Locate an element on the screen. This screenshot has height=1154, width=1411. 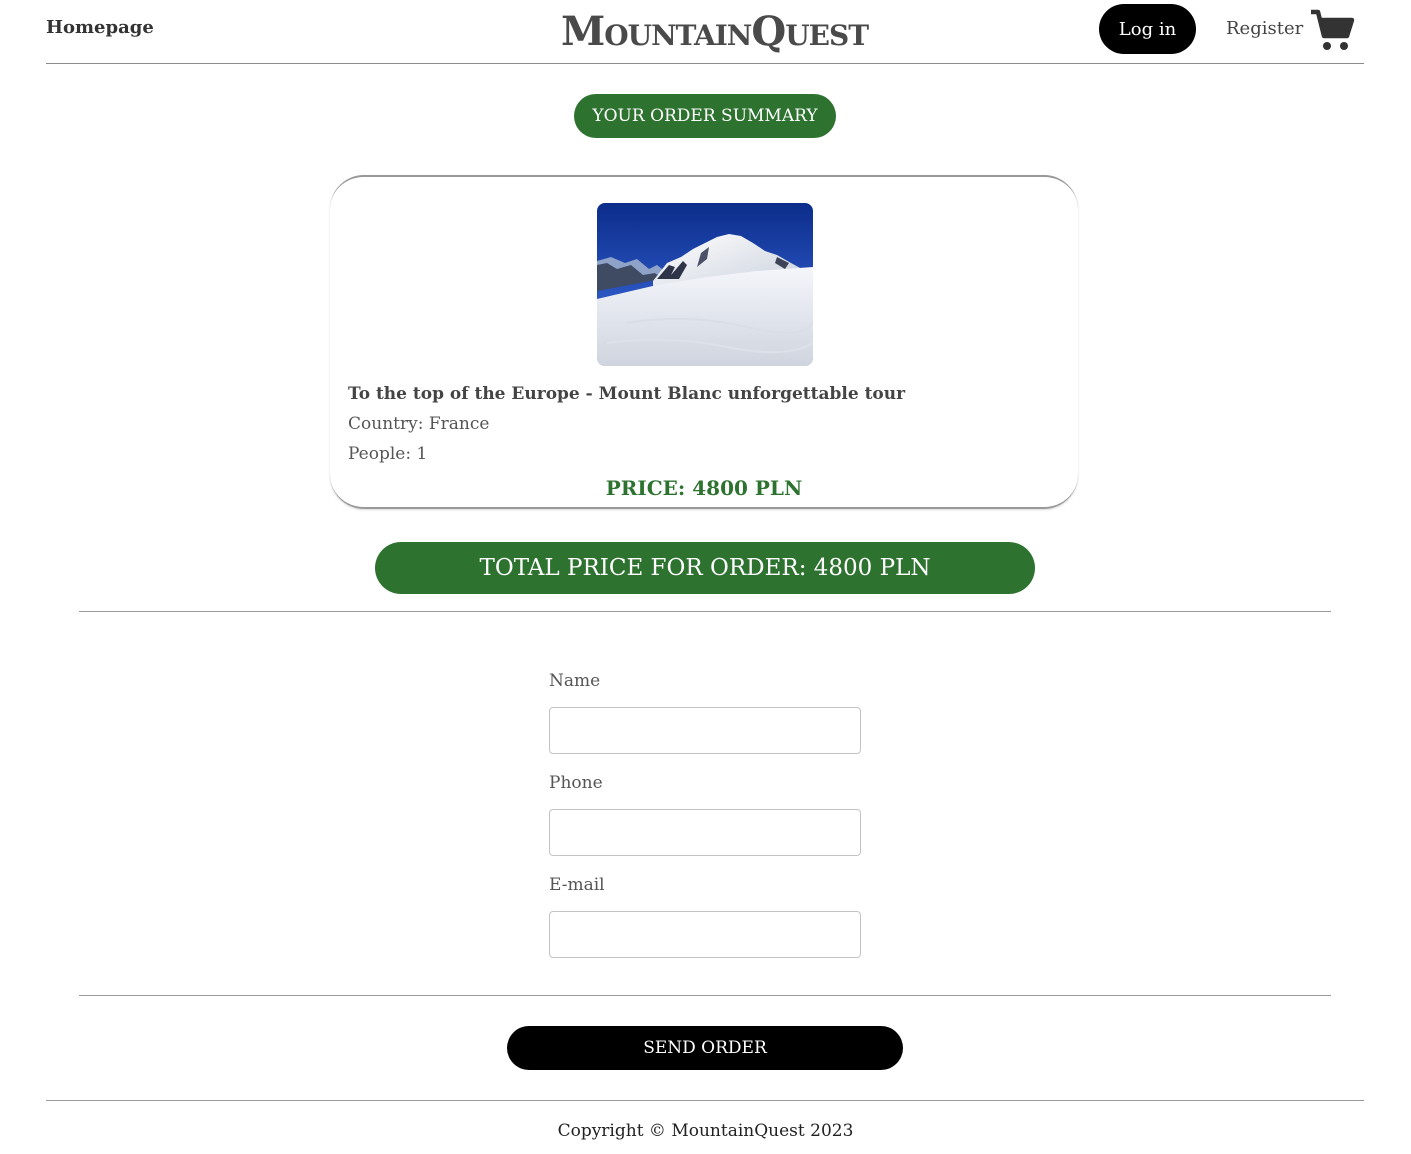
email-field is located at coordinates (705, 934).